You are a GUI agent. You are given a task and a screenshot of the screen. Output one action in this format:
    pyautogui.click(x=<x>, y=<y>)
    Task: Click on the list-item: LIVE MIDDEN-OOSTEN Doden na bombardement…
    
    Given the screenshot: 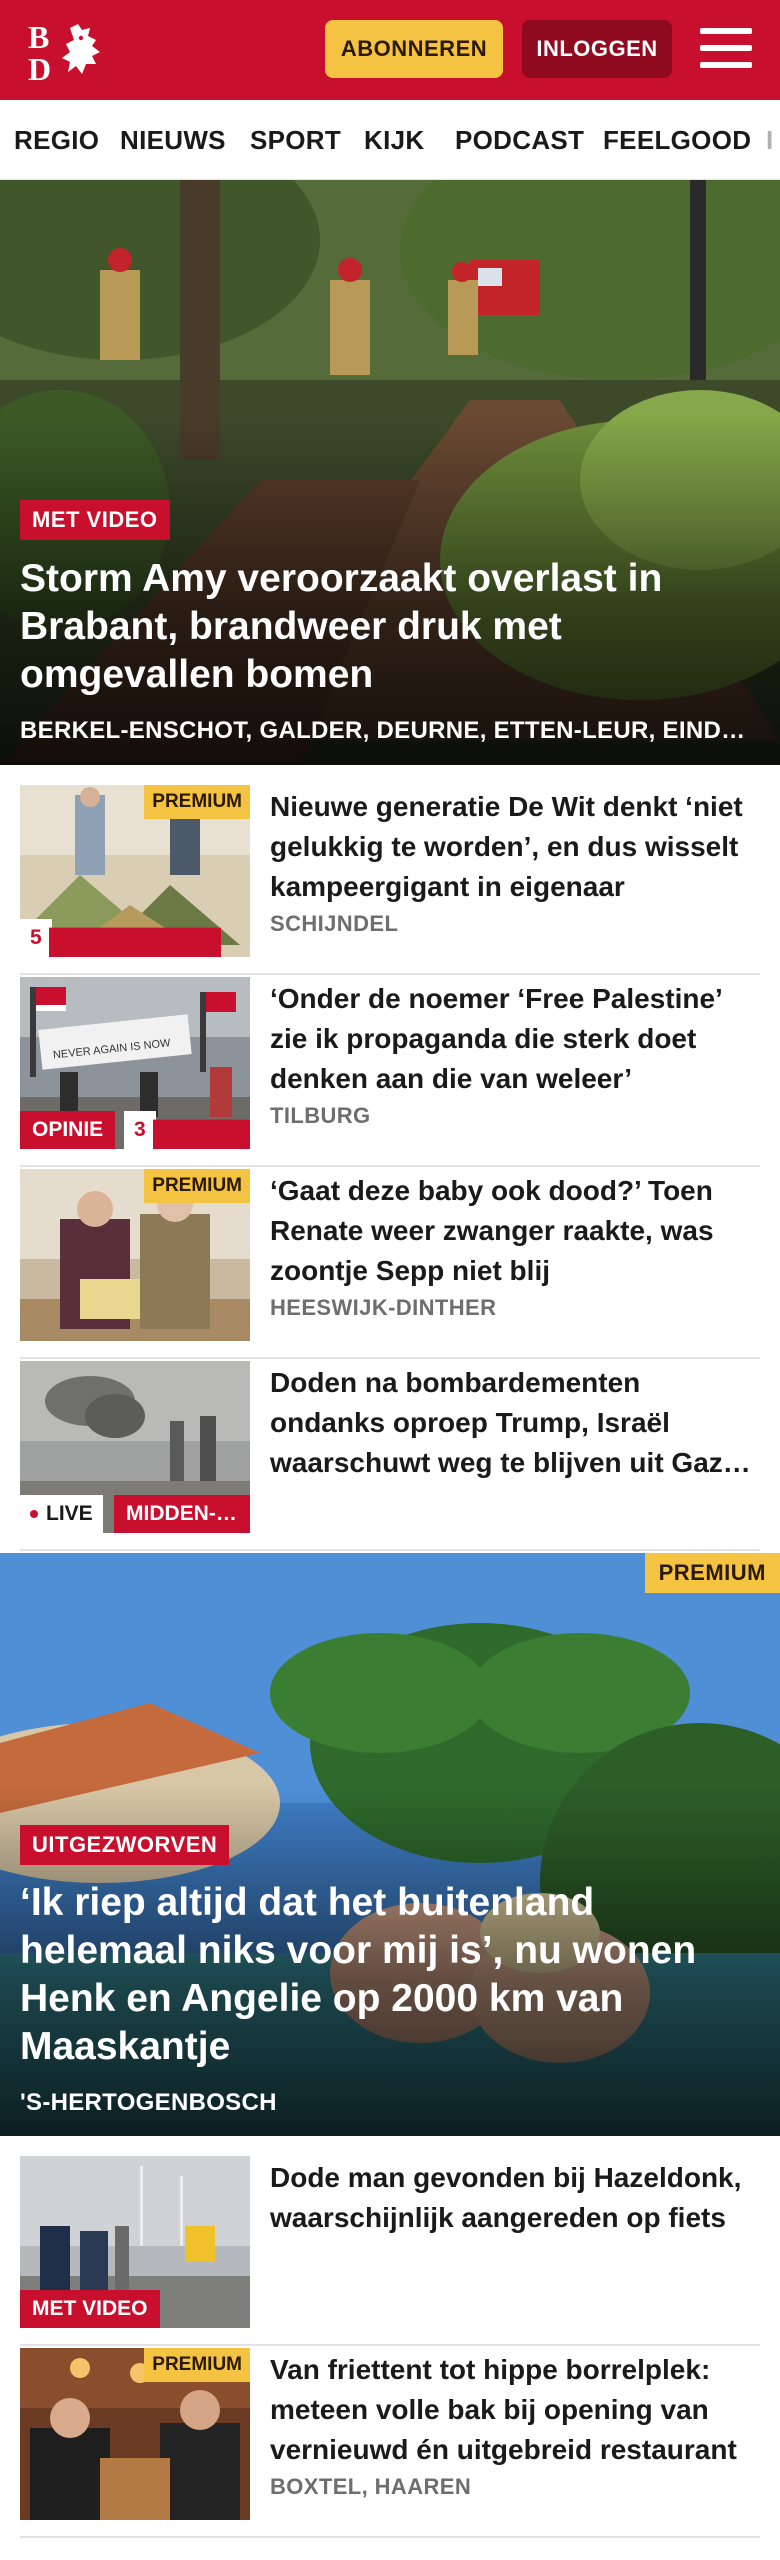 What is the action you would take?
    pyautogui.click(x=390, y=1456)
    